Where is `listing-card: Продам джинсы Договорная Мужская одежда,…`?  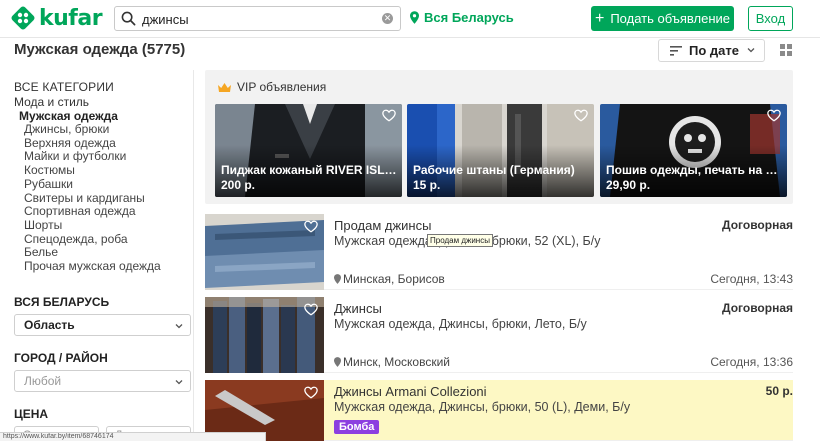
listing-card: Продам джинсы Договорная Мужская одежда,… is located at coordinates (499, 252).